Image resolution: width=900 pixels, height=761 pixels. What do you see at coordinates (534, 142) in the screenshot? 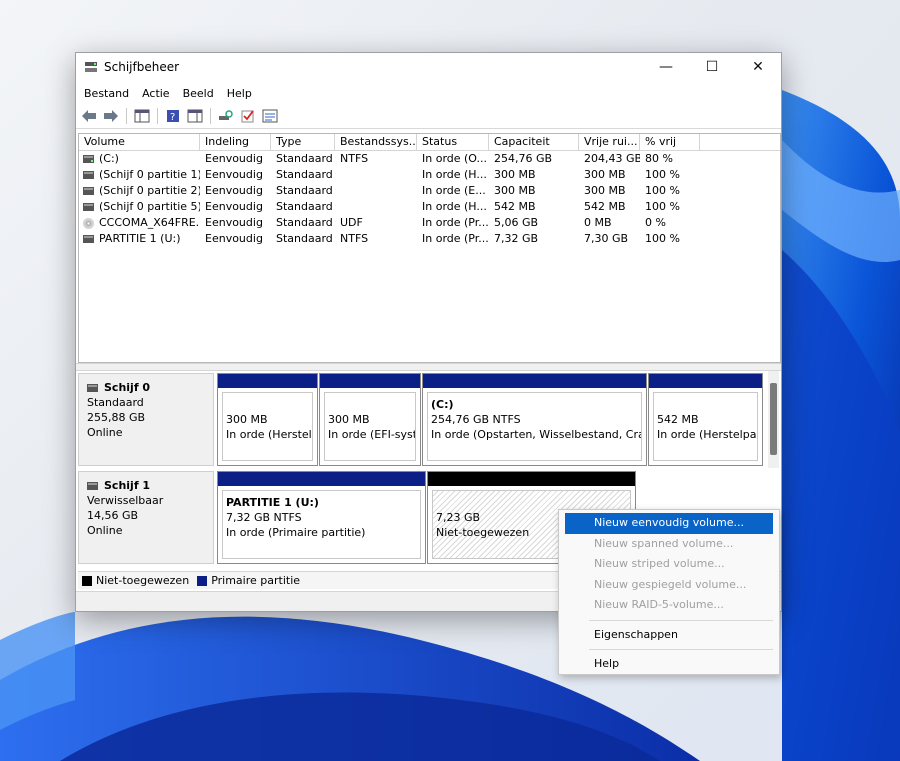
I see `column-capaciteit: Capaciteit` at bounding box center [534, 142].